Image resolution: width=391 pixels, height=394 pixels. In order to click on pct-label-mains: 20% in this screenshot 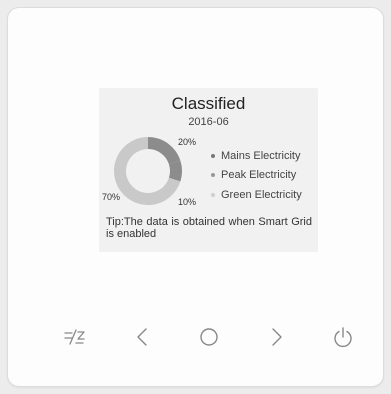, I will do `click(187, 142)`.